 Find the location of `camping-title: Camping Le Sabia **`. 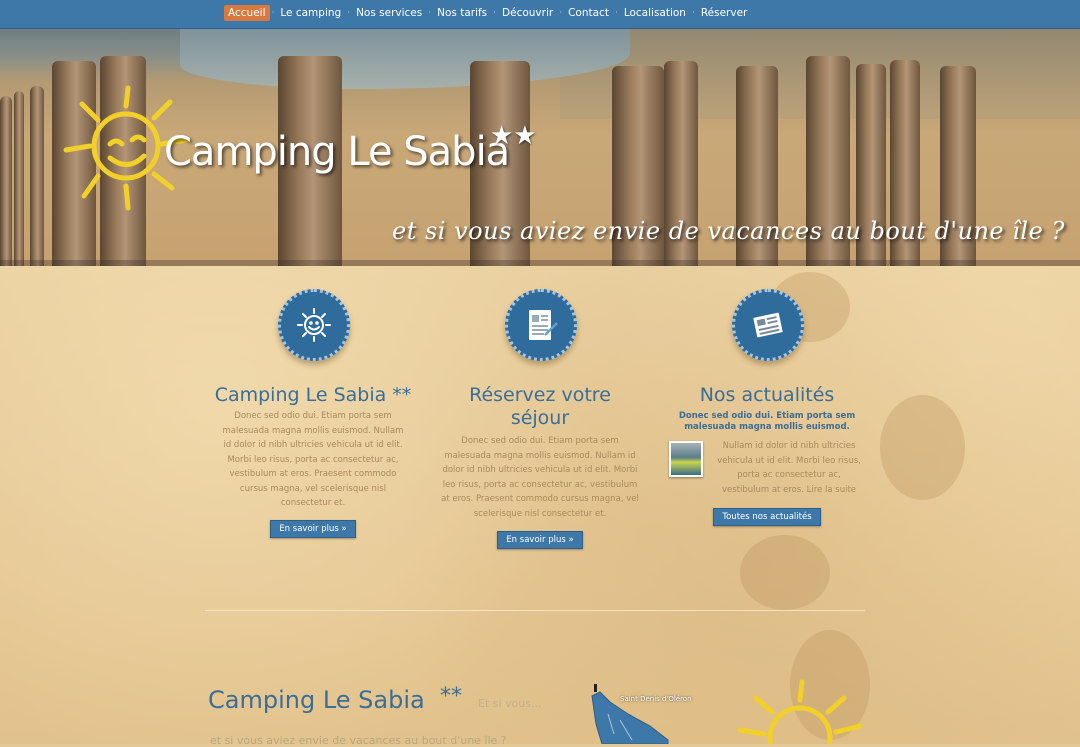

camping-title: Camping Le Sabia ** is located at coordinates (313, 395).